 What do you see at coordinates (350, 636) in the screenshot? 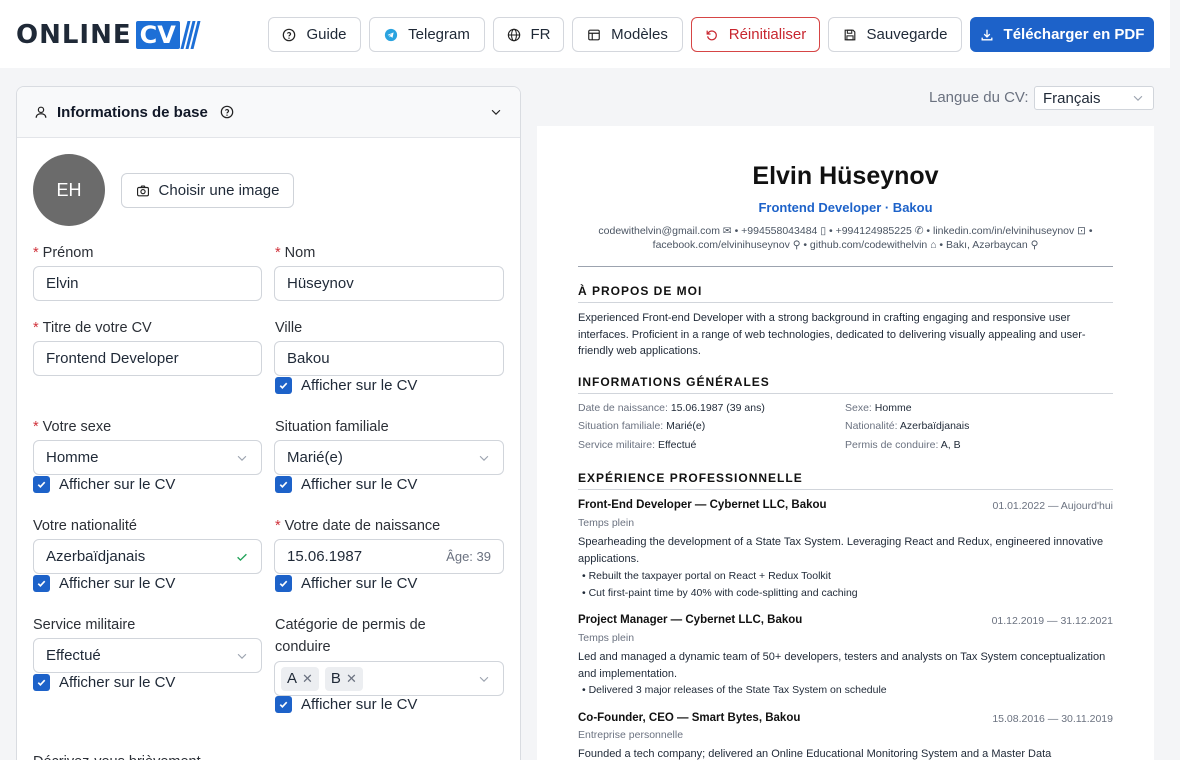
I see `license-label: Catégorie de permis de conduire` at bounding box center [350, 636].